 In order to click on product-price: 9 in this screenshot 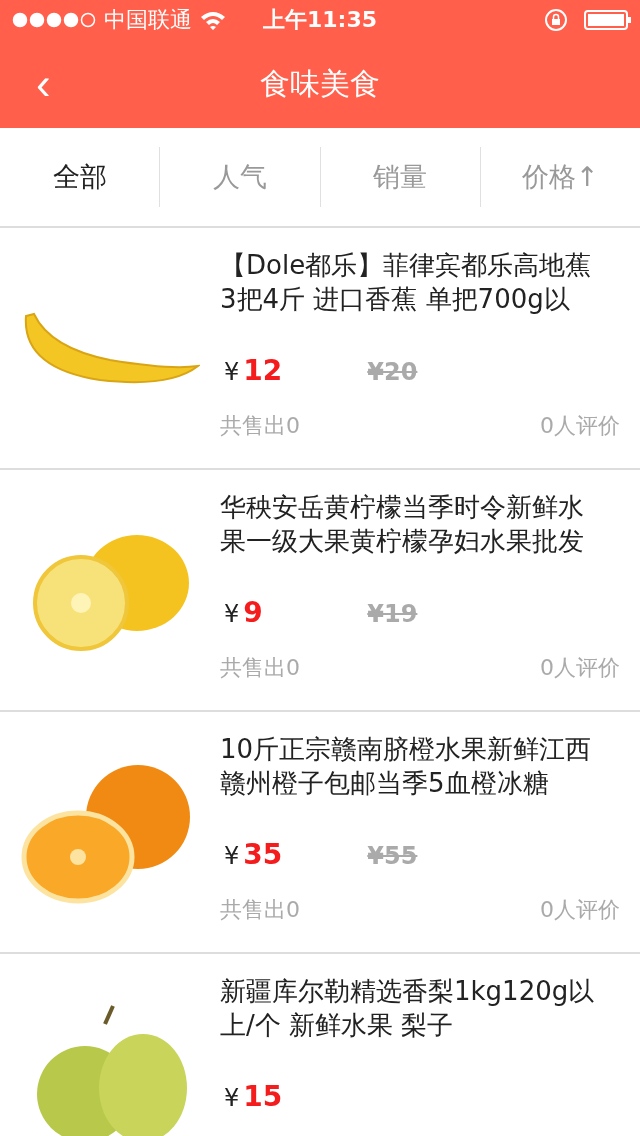, I will do `click(253, 612)`.